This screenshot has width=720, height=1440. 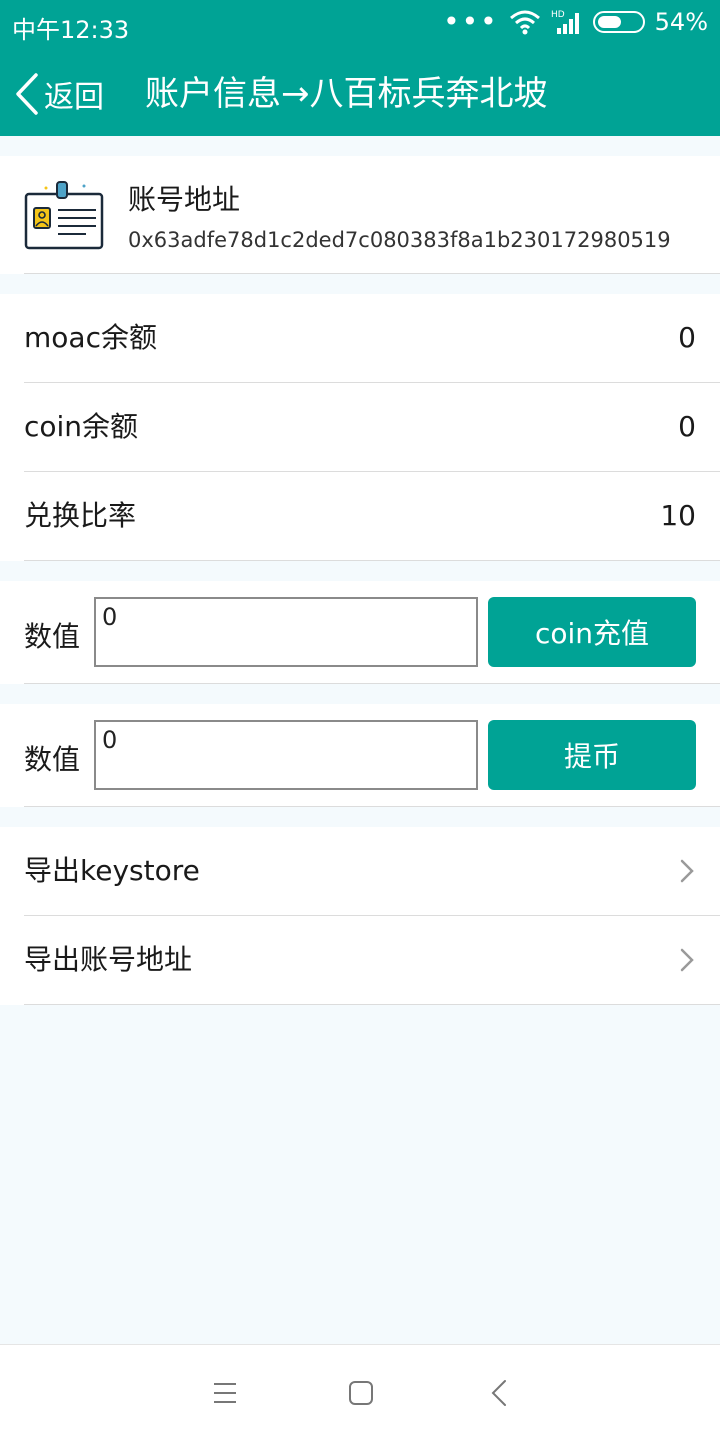 What do you see at coordinates (499, 1393) in the screenshot?
I see `back-icon` at bounding box center [499, 1393].